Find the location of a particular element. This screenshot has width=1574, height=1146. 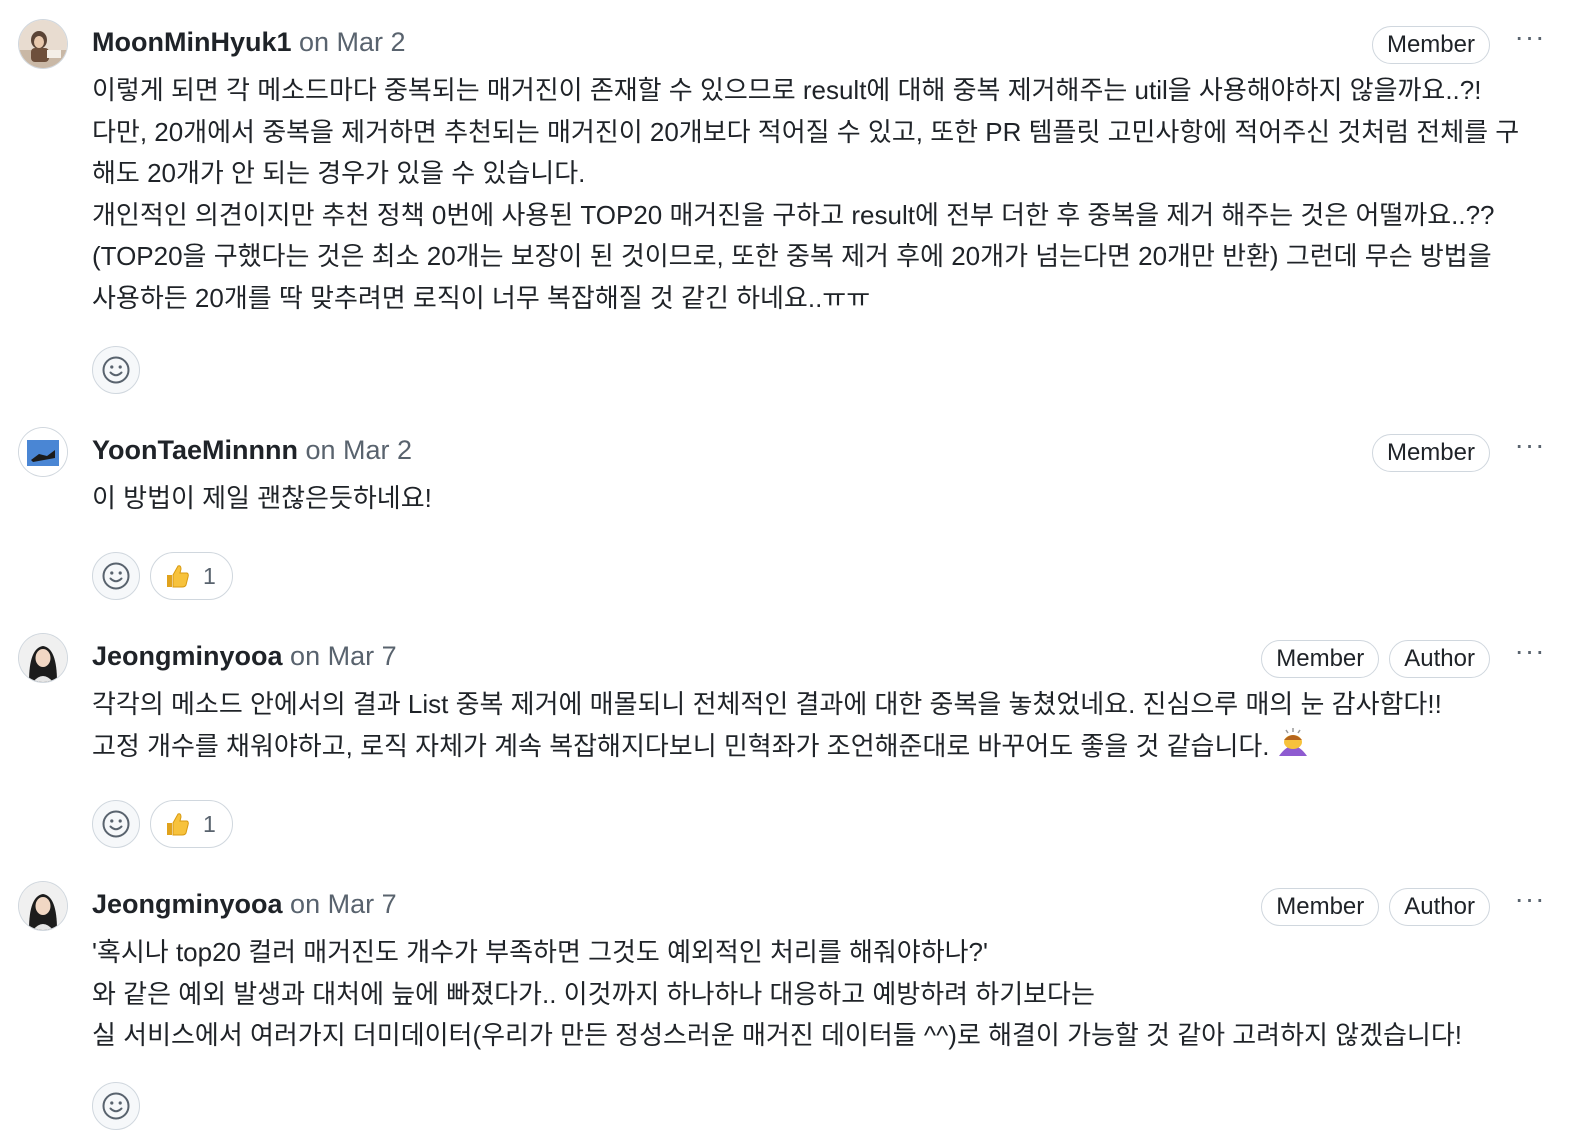

comment-header: YoonTaeMinnnn on Mar 2 is located at coordinates (252, 450).